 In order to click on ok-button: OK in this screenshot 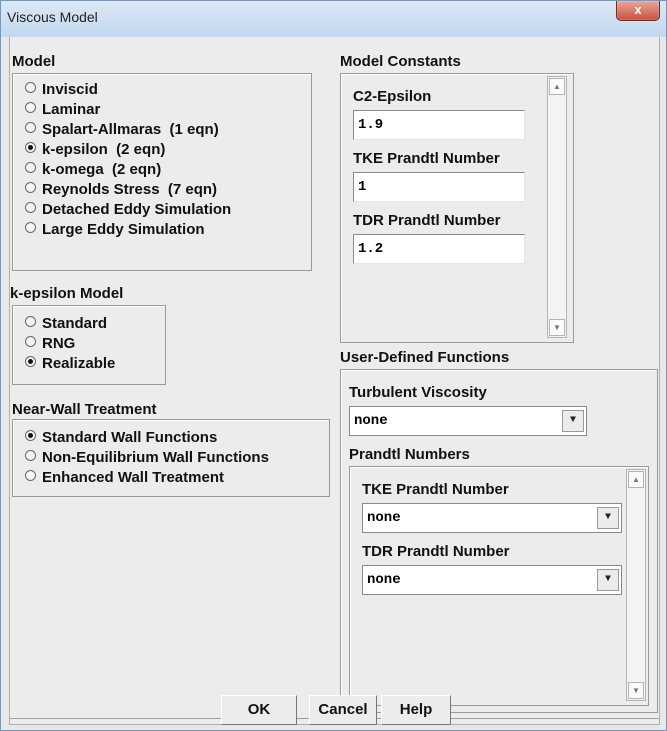, I will do `click(259, 710)`.